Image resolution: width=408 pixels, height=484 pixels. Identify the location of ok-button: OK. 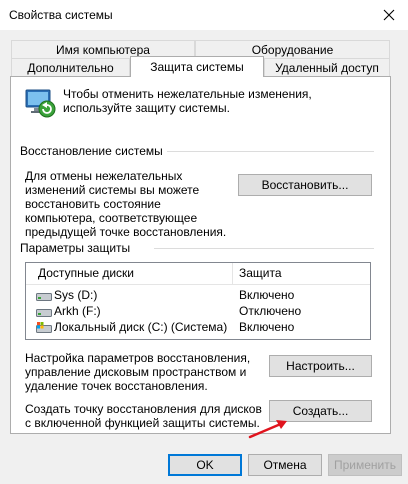
(205, 465).